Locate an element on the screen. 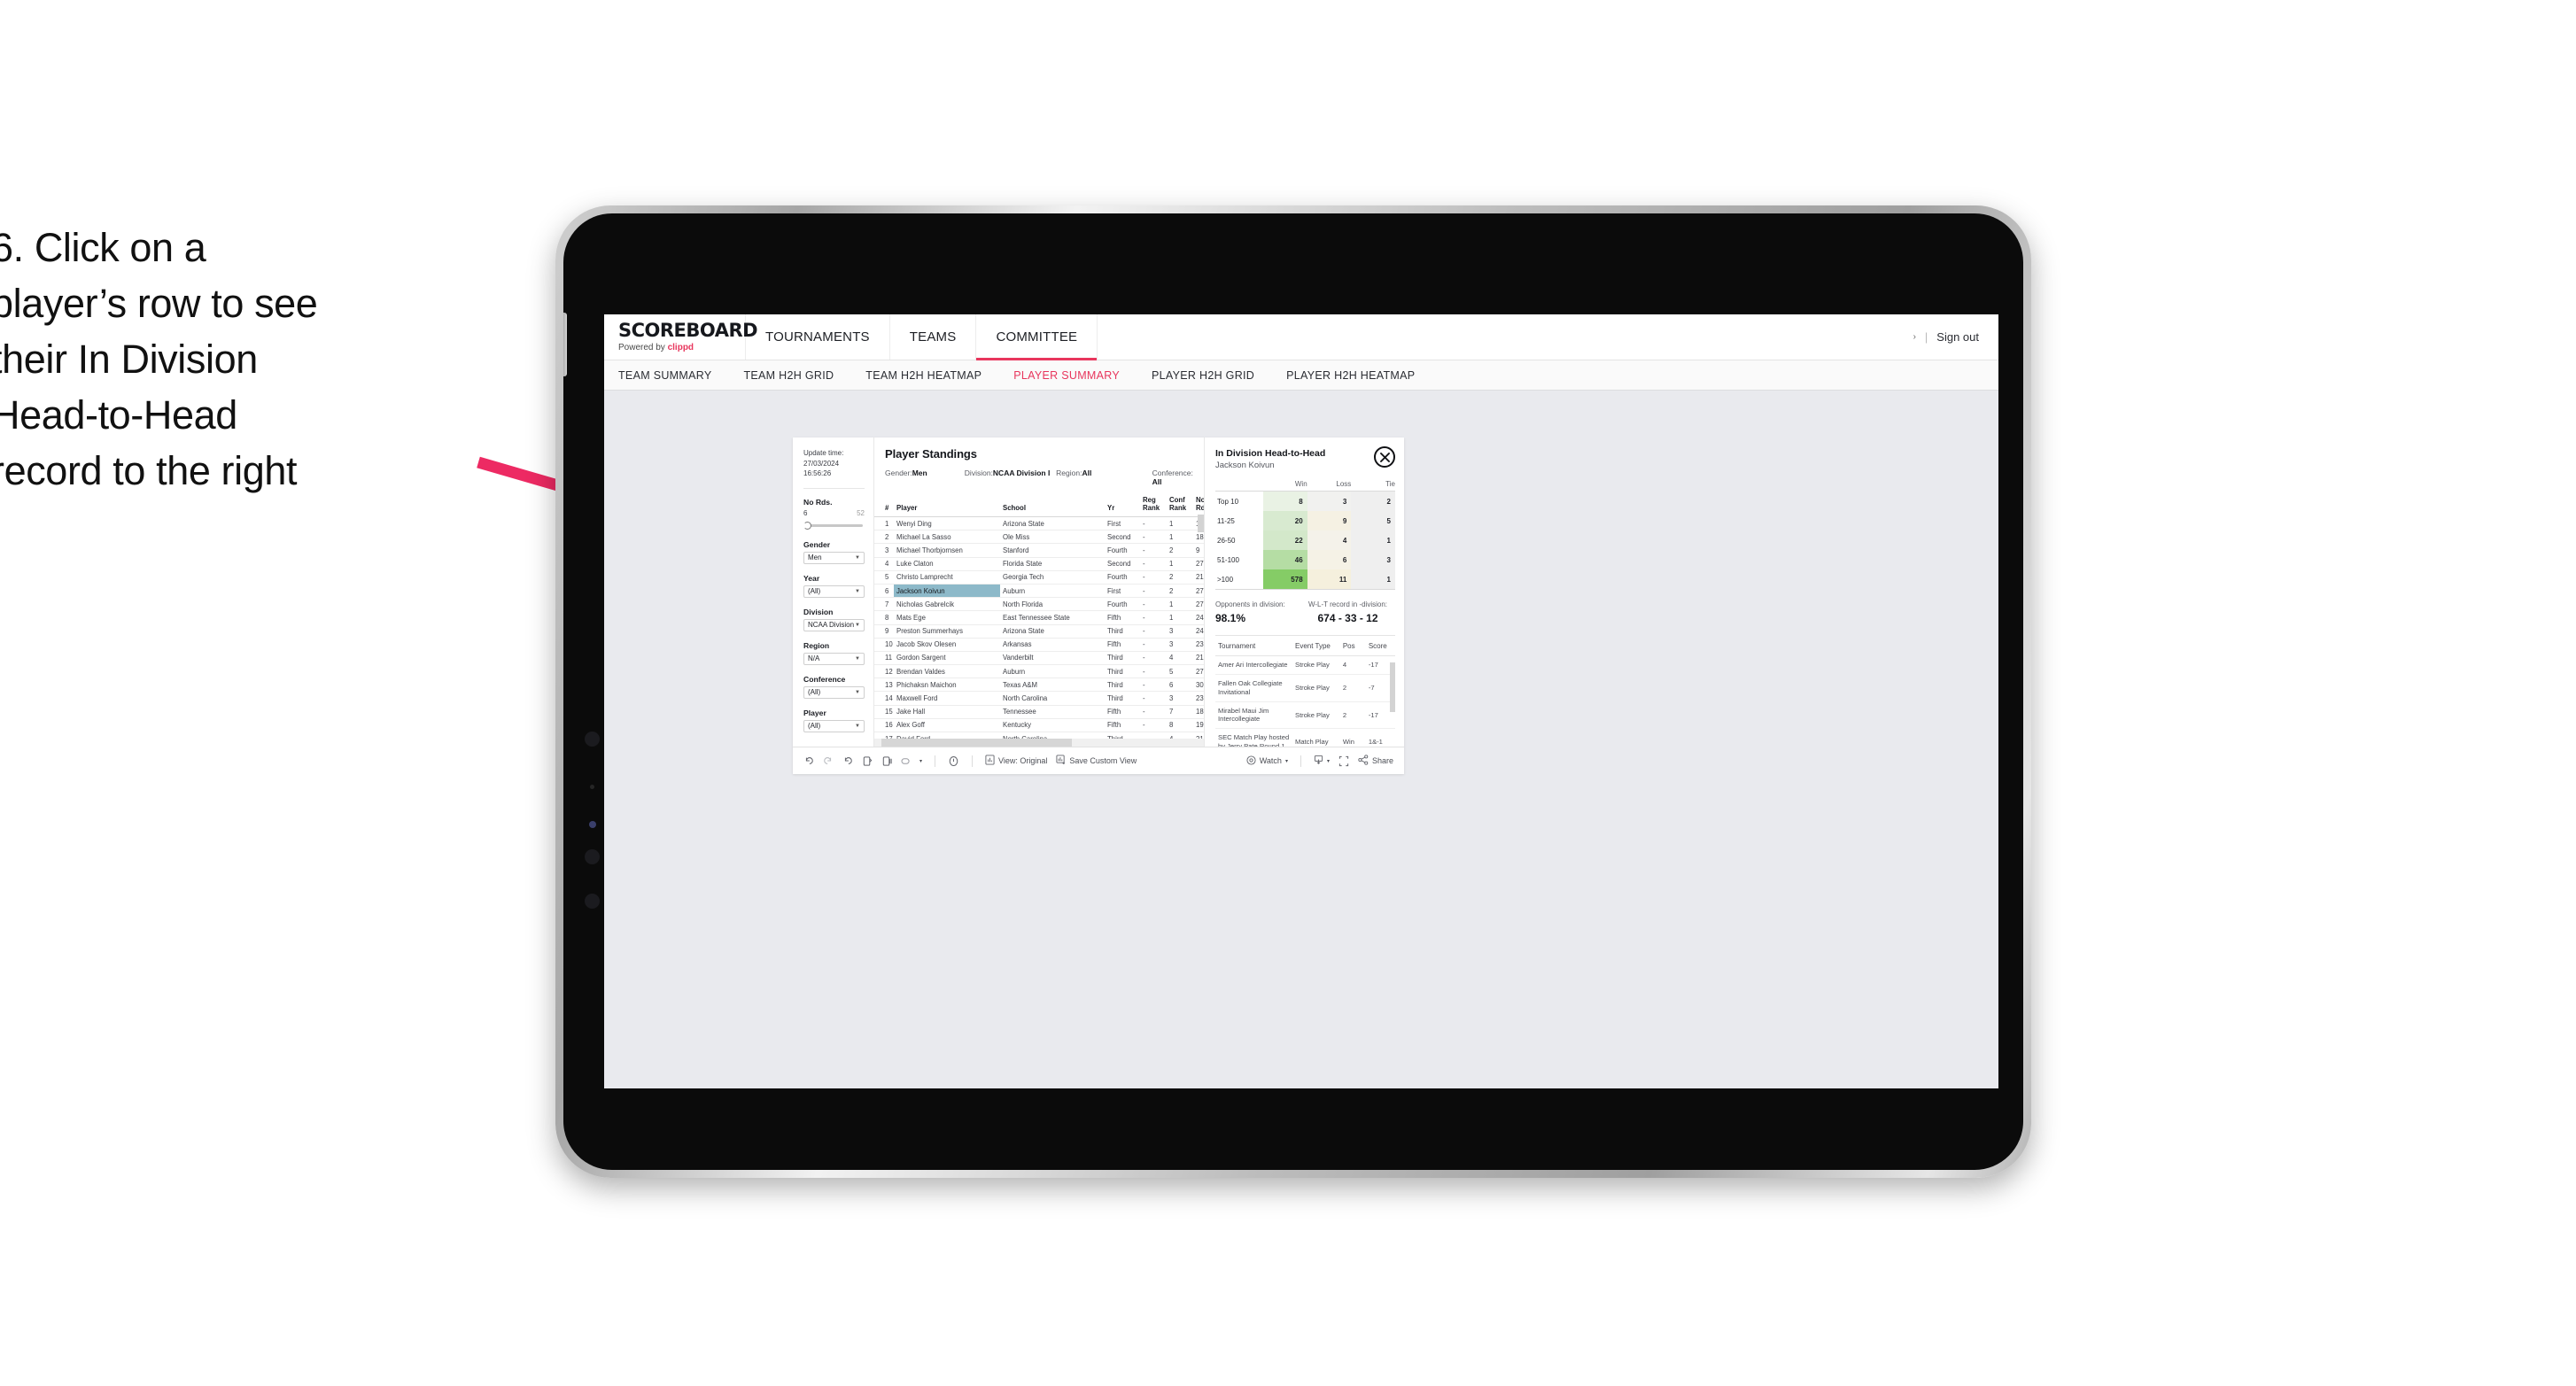  slider-handle is located at coordinates (807, 526).